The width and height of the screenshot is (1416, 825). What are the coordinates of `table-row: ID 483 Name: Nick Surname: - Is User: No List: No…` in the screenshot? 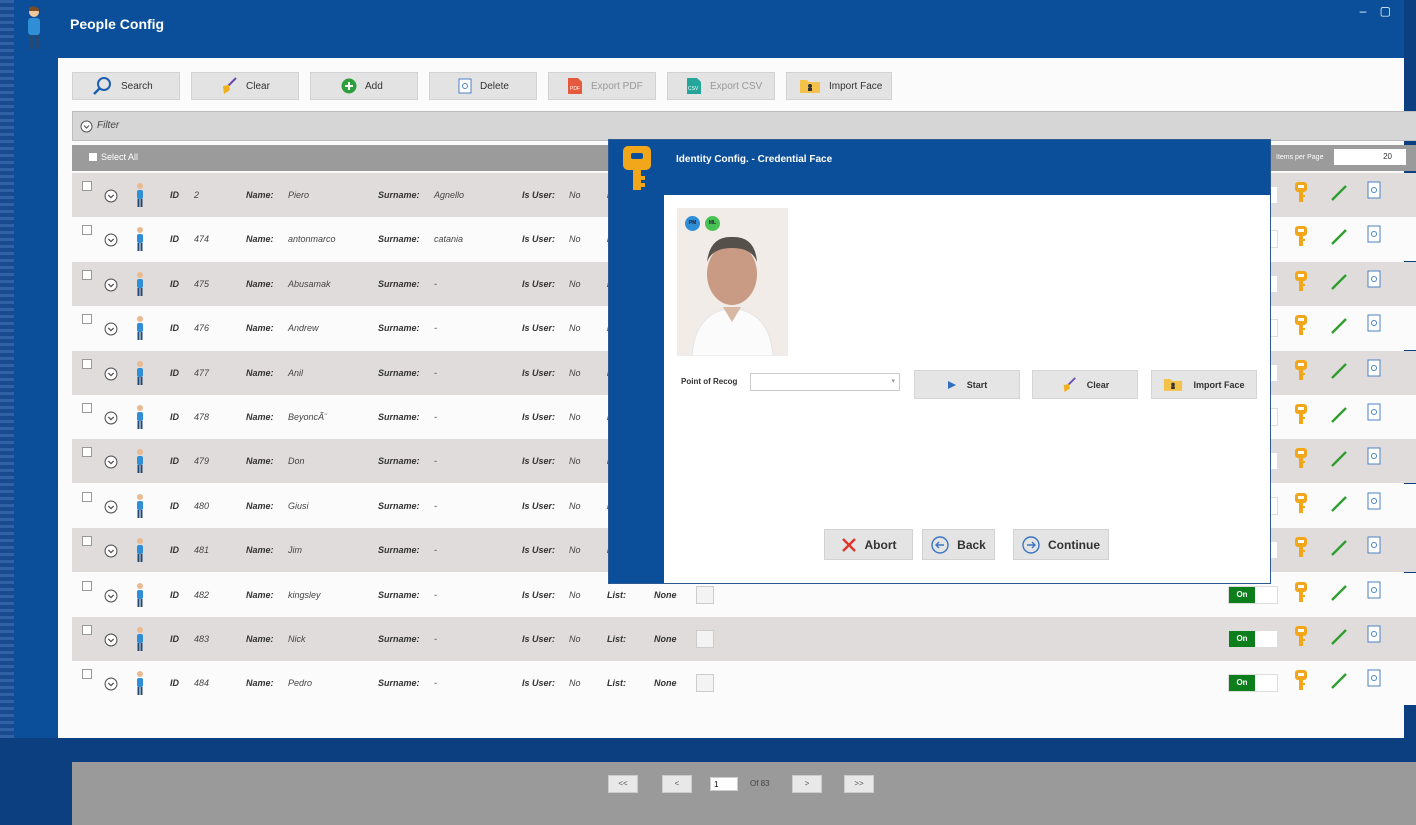 It's located at (744, 639).